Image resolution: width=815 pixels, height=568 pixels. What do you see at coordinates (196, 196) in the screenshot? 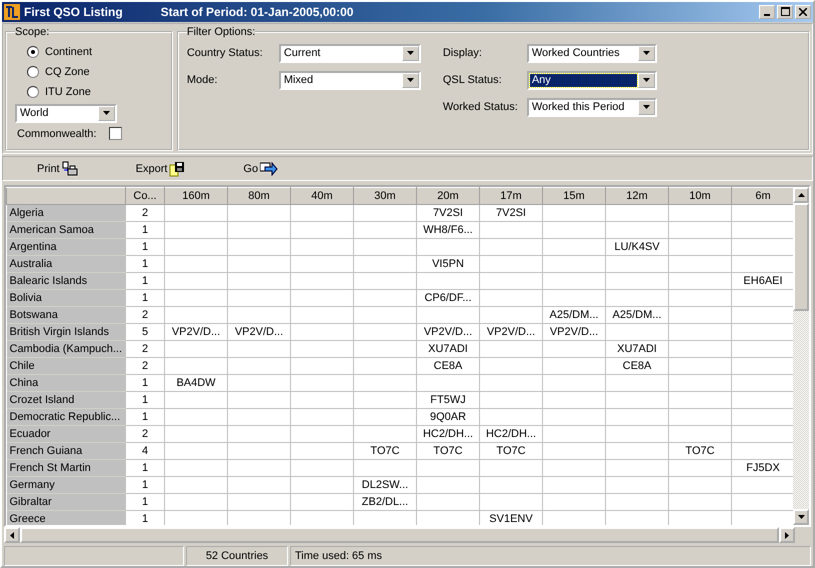
I see `column-header: 160m` at bounding box center [196, 196].